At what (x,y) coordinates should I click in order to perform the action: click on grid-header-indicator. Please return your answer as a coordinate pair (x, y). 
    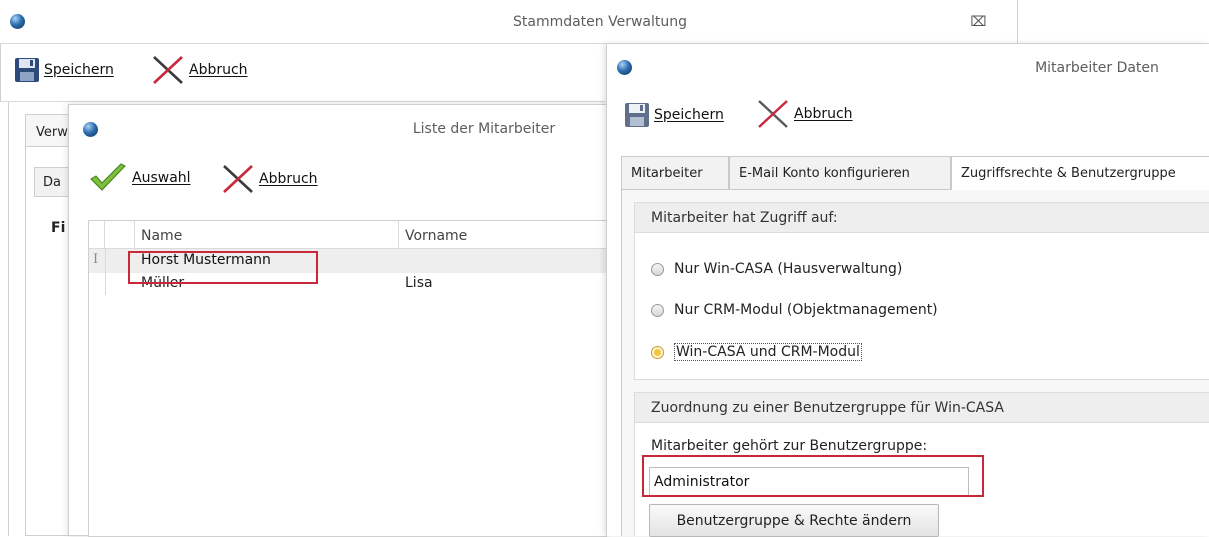
    Looking at the image, I should click on (97, 235).